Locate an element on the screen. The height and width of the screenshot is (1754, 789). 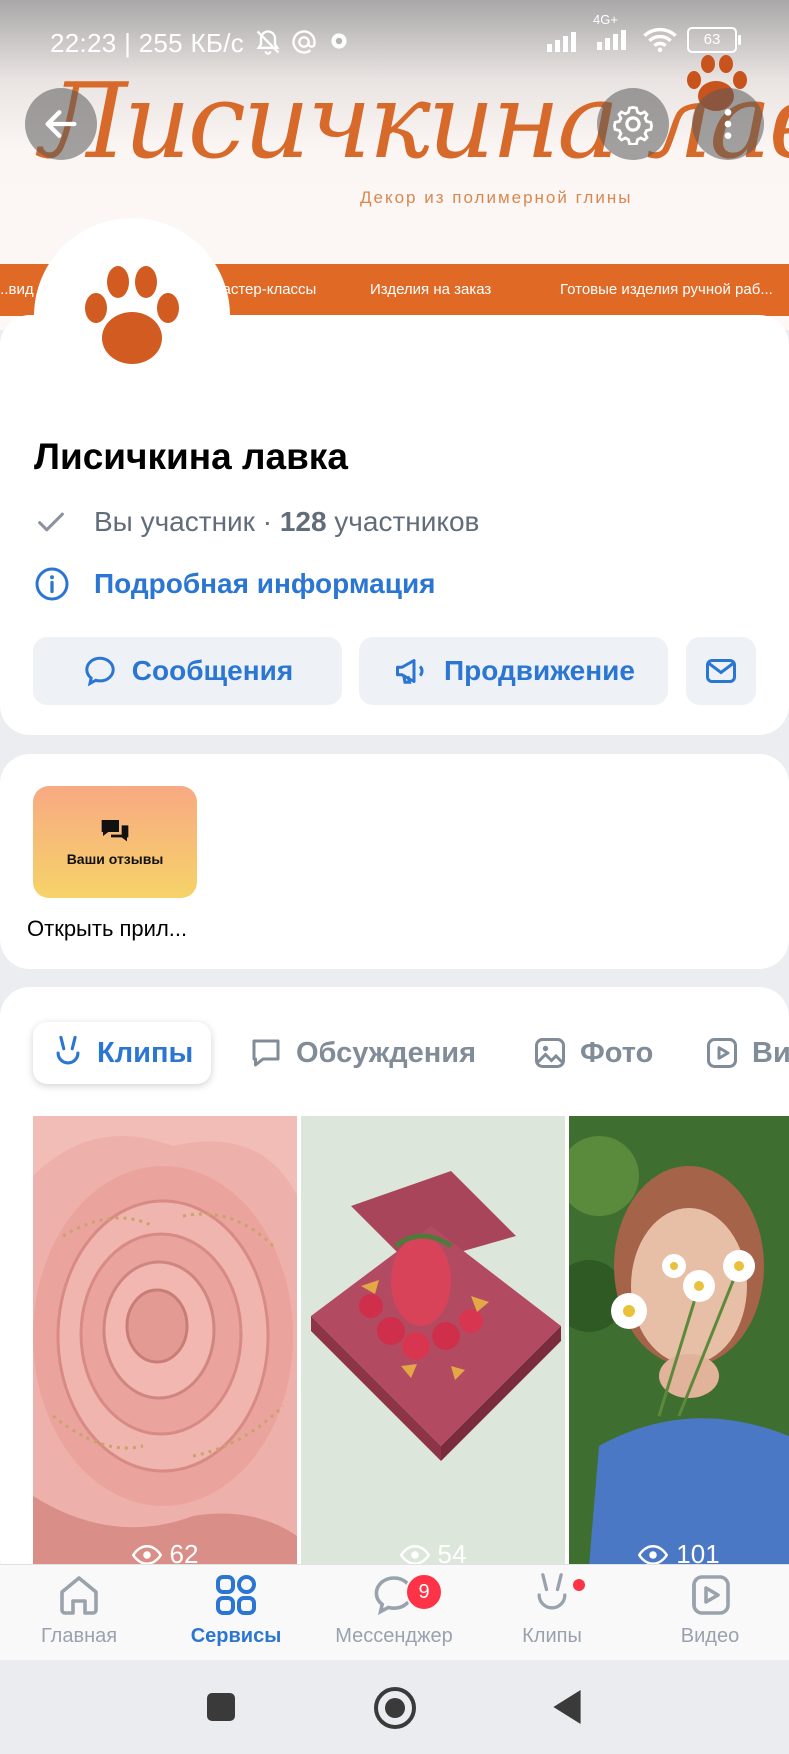
megaphone-icon is located at coordinates (410, 671).